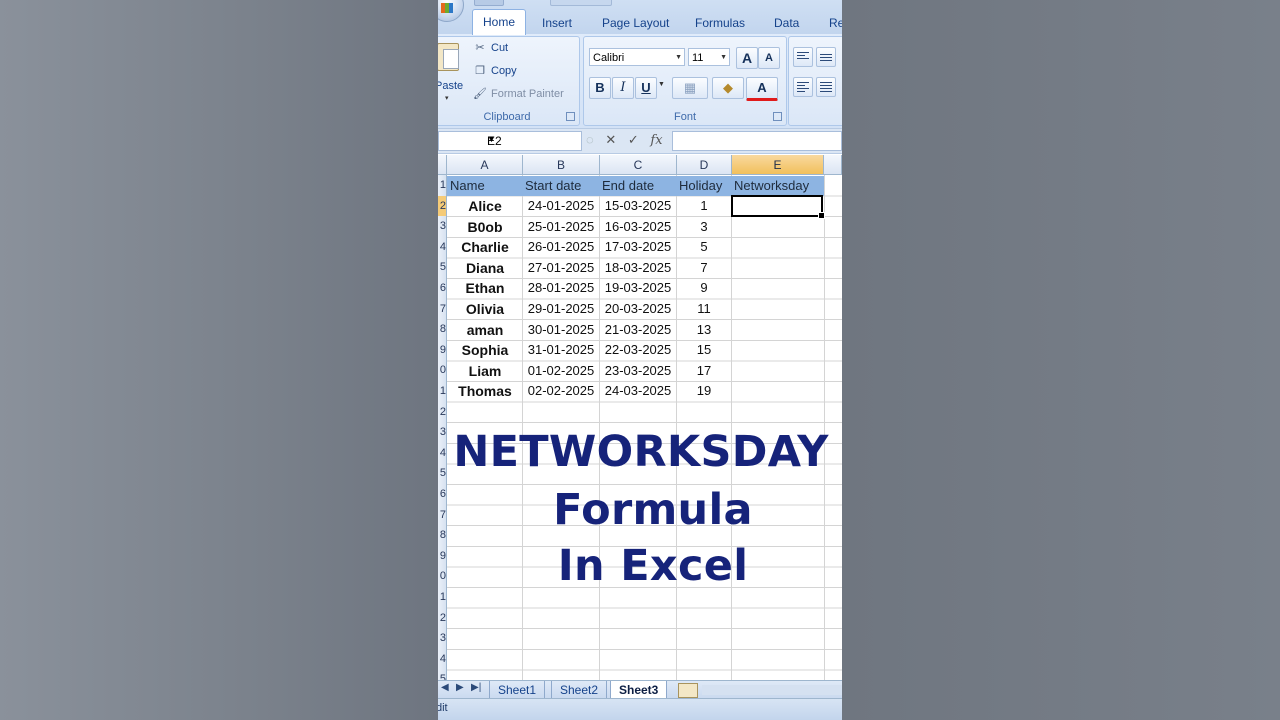 This screenshot has height=720, width=1280. Describe the element at coordinates (704, 227) in the screenshot. I see `cell-holiday: 3` at that location.